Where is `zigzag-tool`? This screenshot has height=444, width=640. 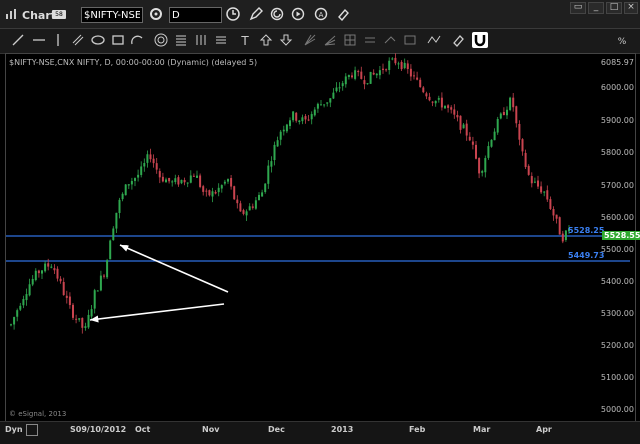
zigzag-tool is located at coordinates (434, 40).